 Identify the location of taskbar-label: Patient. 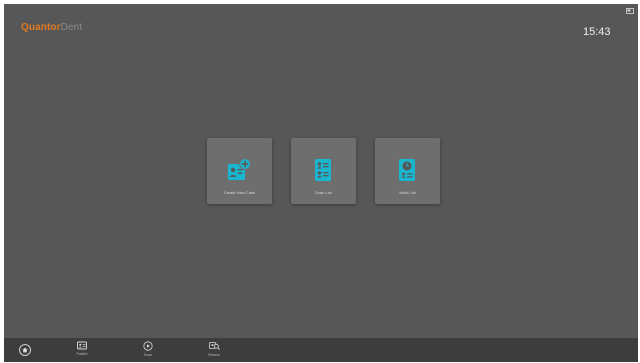
(82, 354).